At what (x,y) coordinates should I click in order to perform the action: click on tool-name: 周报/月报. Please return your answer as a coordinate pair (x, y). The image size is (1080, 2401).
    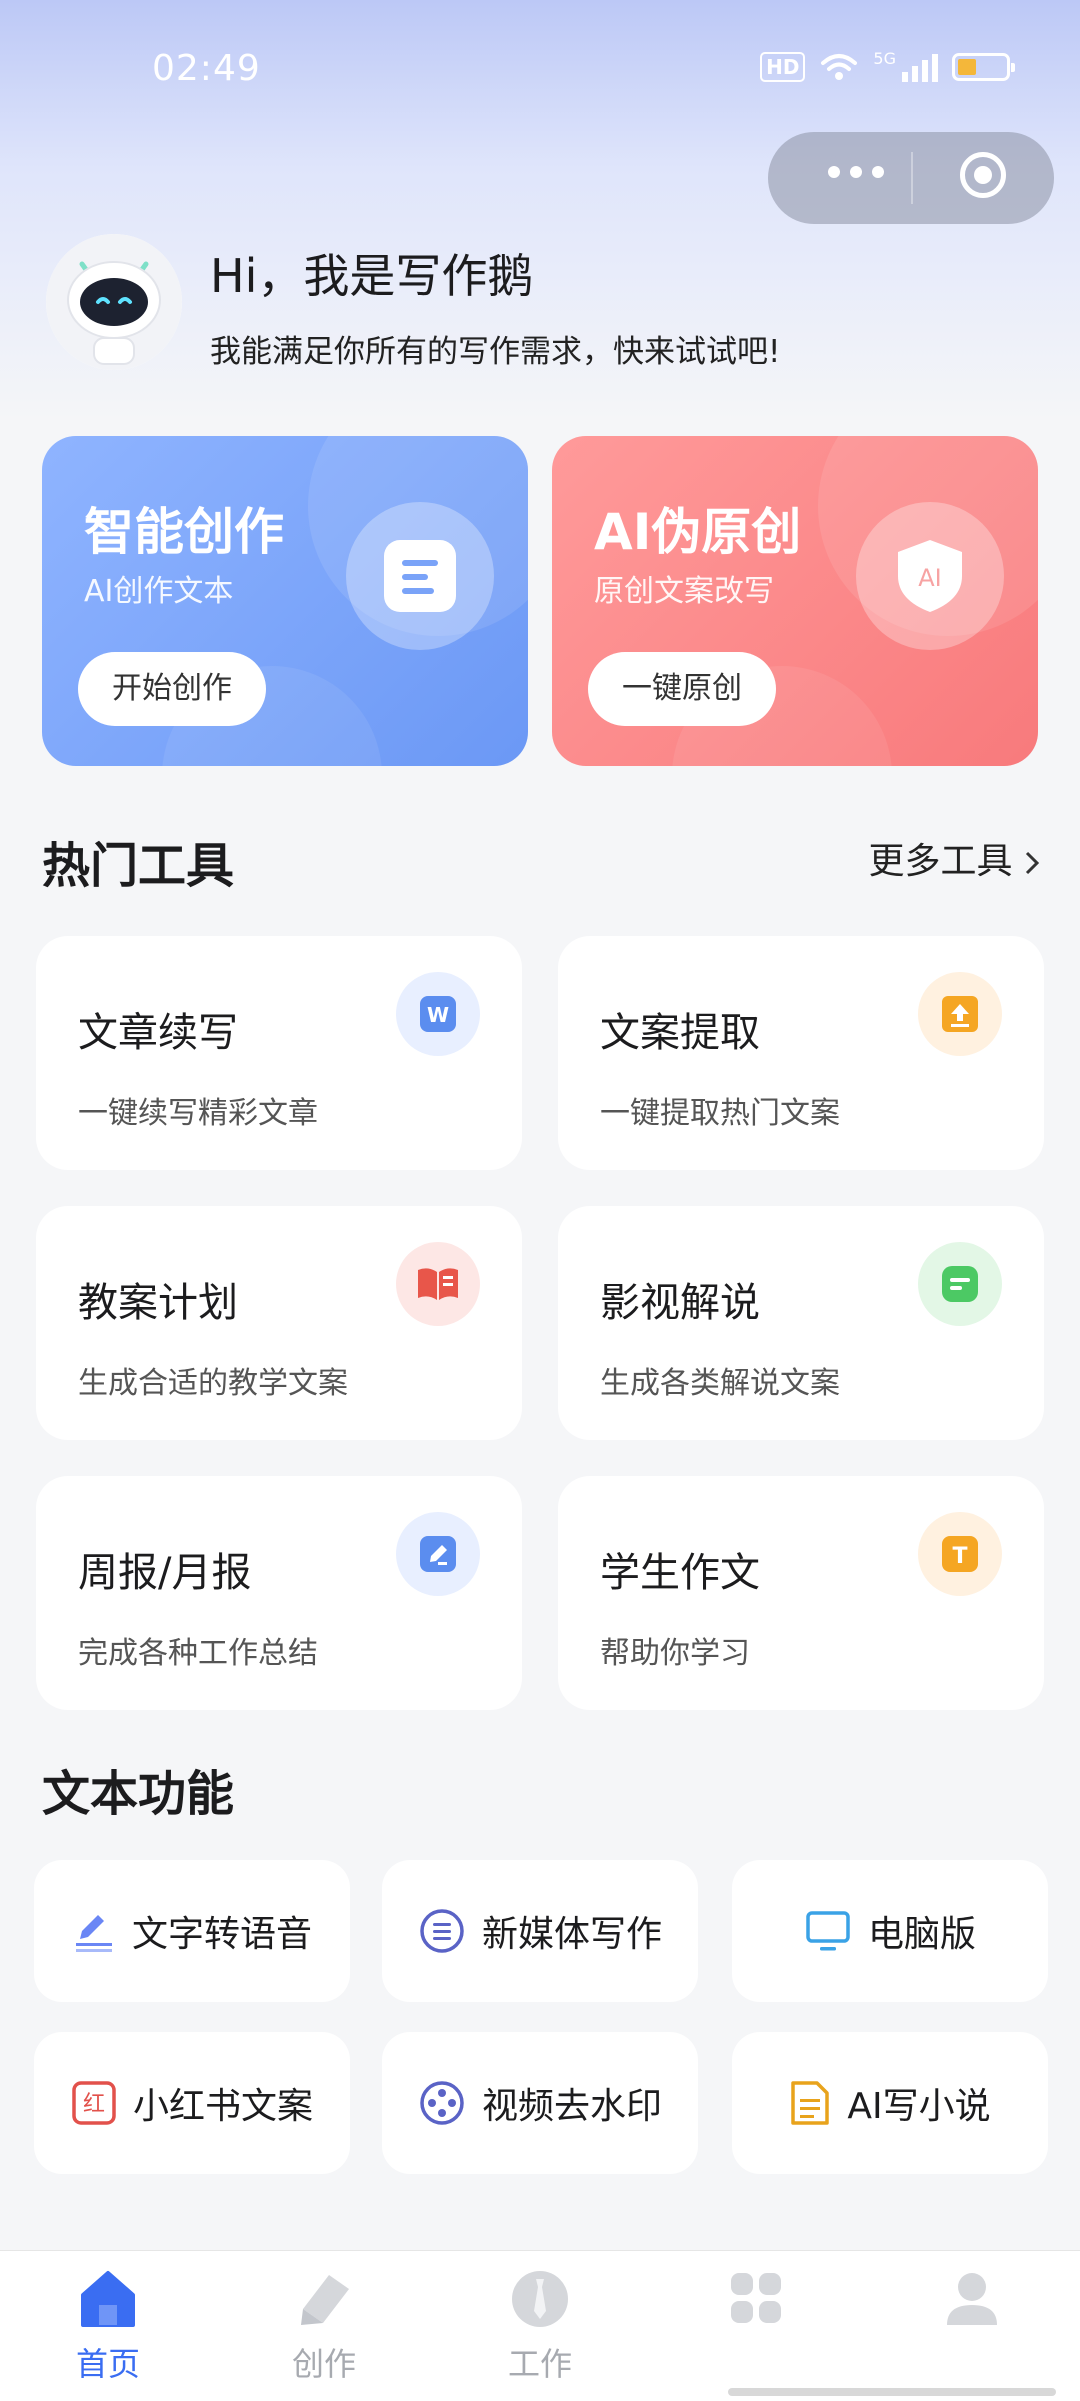
    Looking at the image, I should click on (165, 1573).